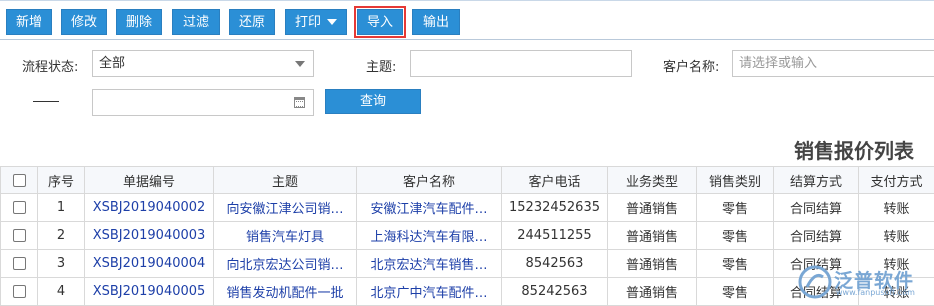  Describe the element at coordinates (521, 63) in the screenshot. I see `subject-input` at that location.